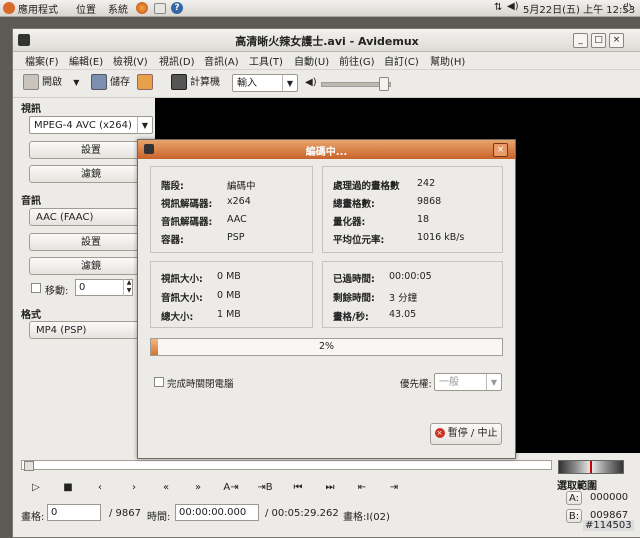 This screenshot has height=538, width=640. What do you see at coordinates (616, 40) in the screenshot?
I see `close-button: ×` at bounding box center [616, 40].